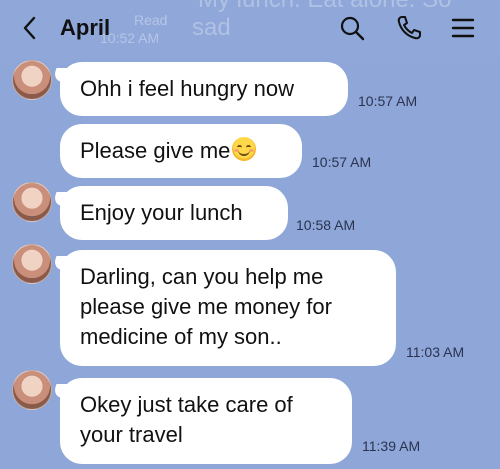 The height and width of the screenshot is (469, 500). Describe the element at coordinates (151, 20) in the screenshot. I see `ghost-read-label: Read` at that location.